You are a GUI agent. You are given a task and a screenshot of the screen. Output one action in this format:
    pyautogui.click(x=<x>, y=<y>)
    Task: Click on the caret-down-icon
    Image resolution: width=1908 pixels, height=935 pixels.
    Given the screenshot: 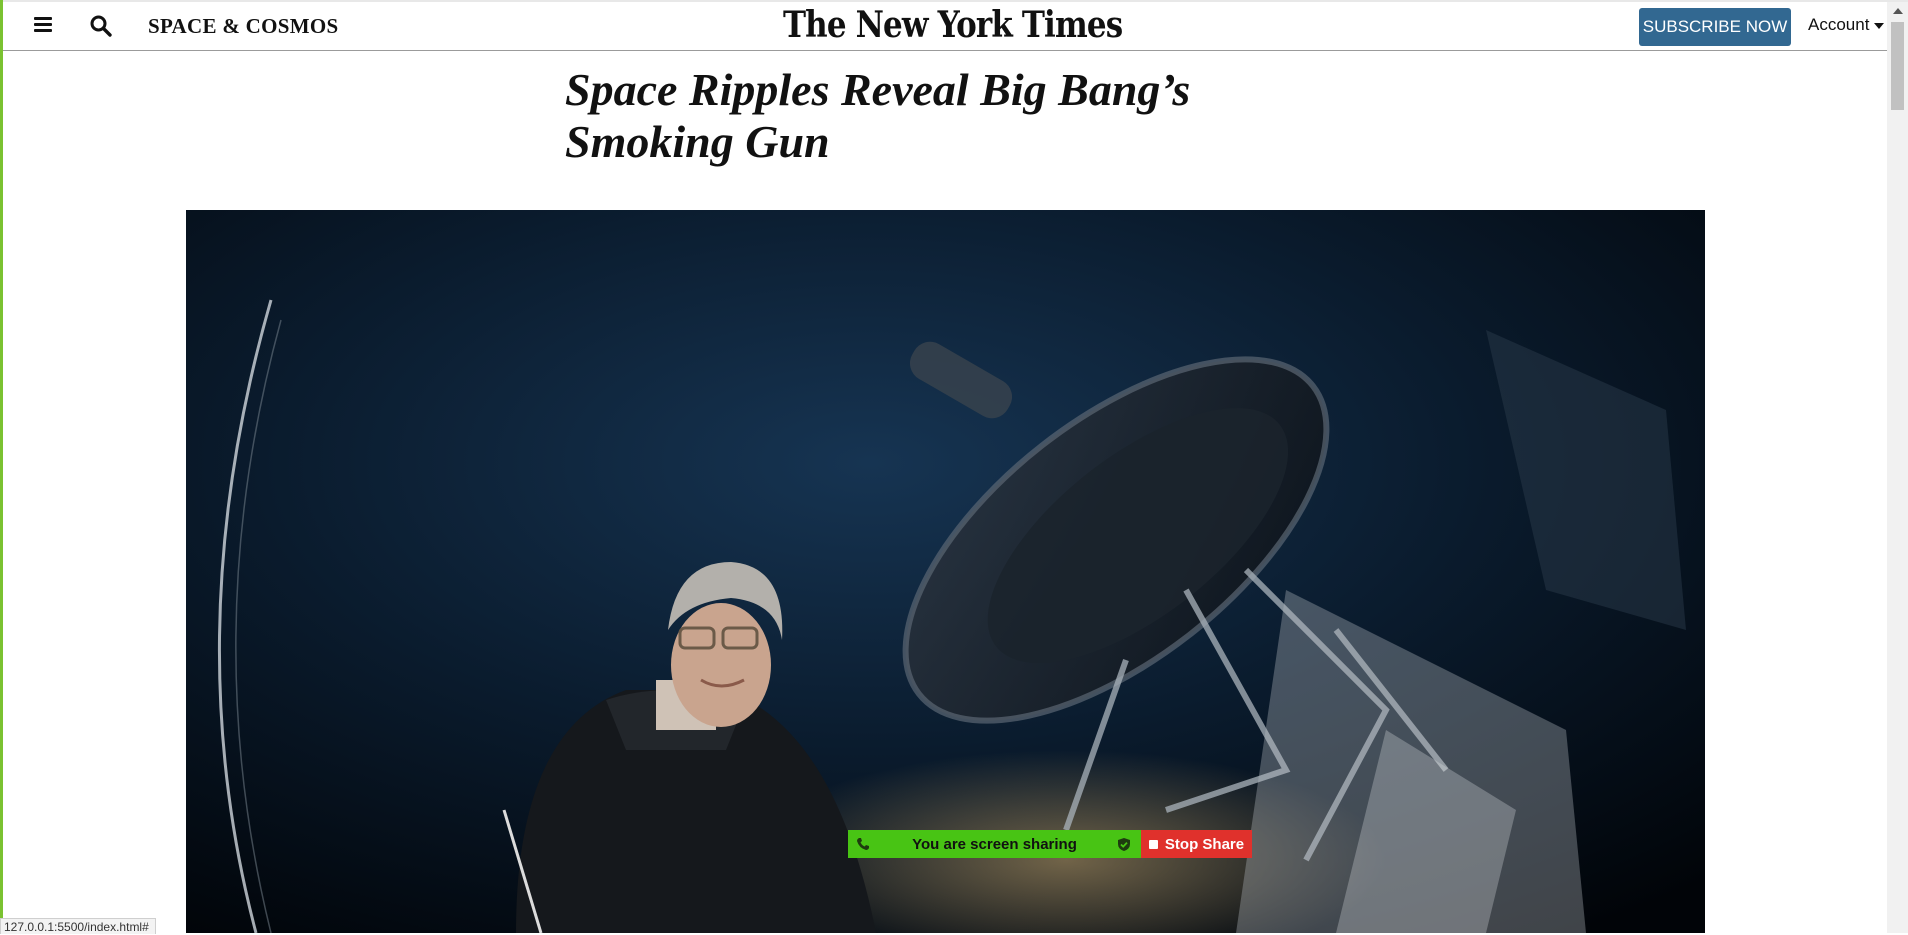 What is the action you would take?
    pyautogui.click(x=1879, y=25)
    